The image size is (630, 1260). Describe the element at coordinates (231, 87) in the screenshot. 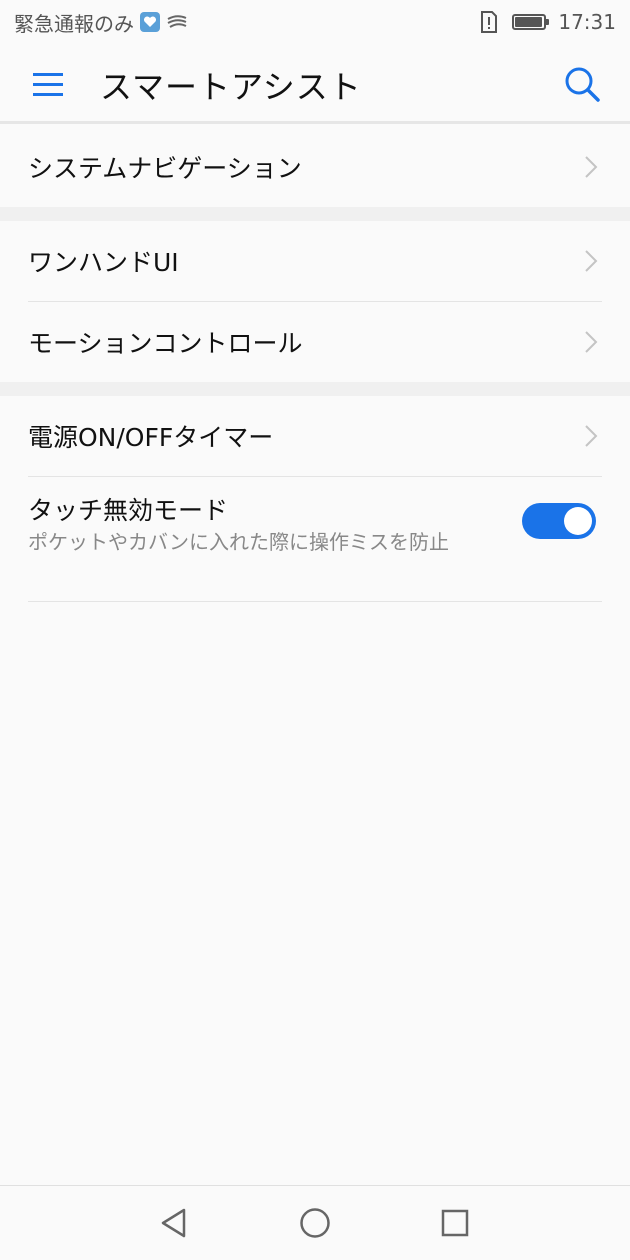

I see `page-title: スマートアシスト` at that location.